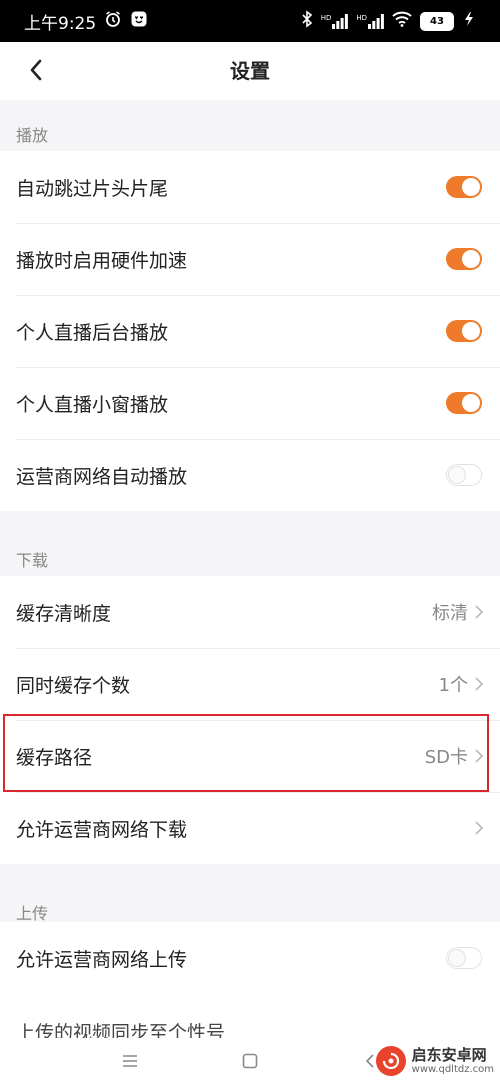 This screenshot has height=1084, width=500. I want to click on setting-value: 标清, so click(450, 613).